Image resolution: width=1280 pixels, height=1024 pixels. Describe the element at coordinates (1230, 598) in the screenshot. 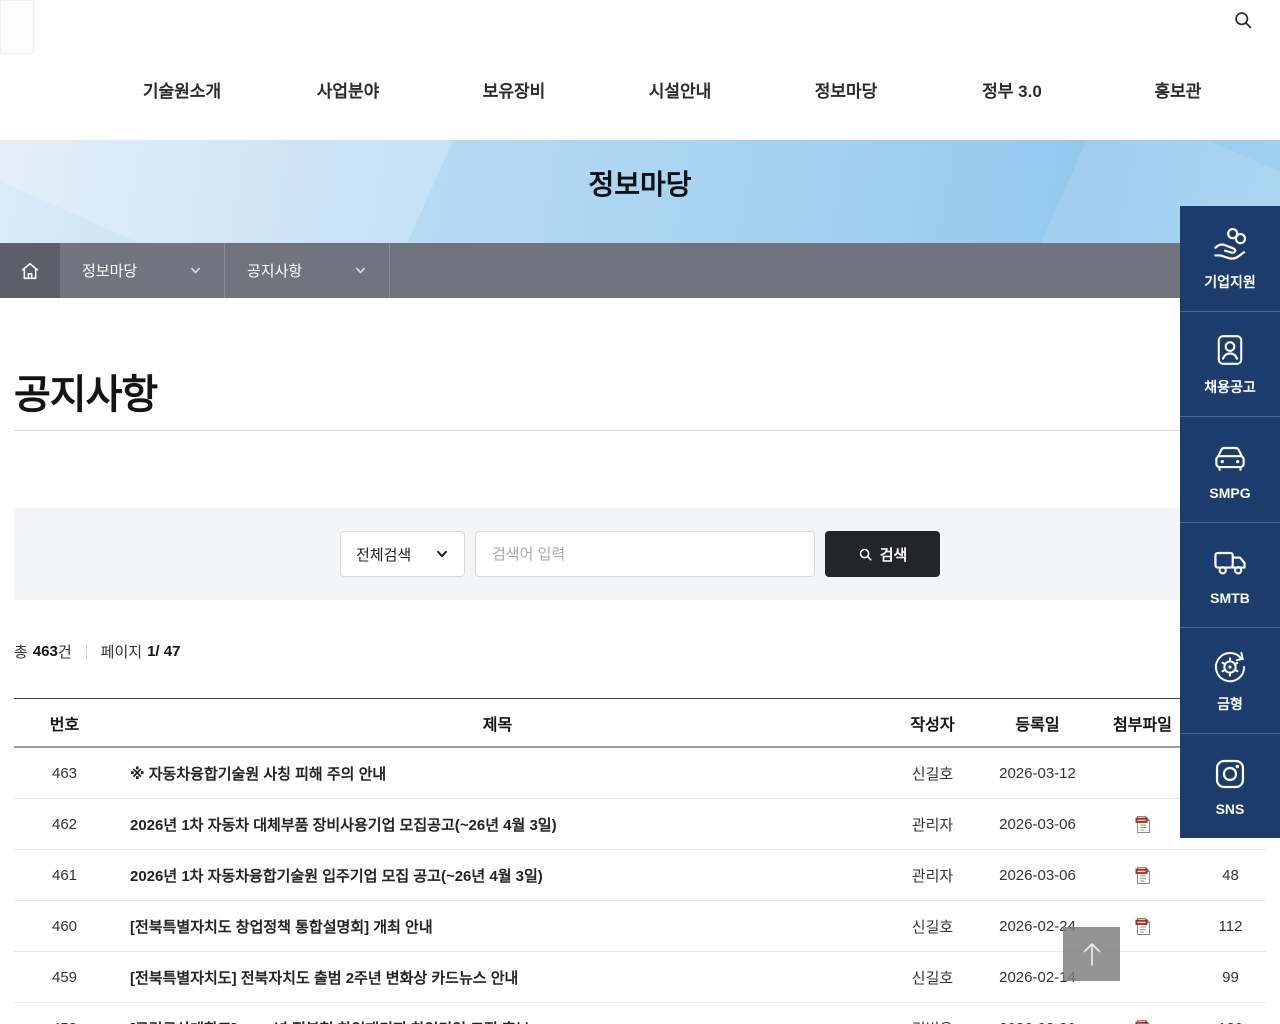

I see `sidebar-item-label: SMTB` at that location.